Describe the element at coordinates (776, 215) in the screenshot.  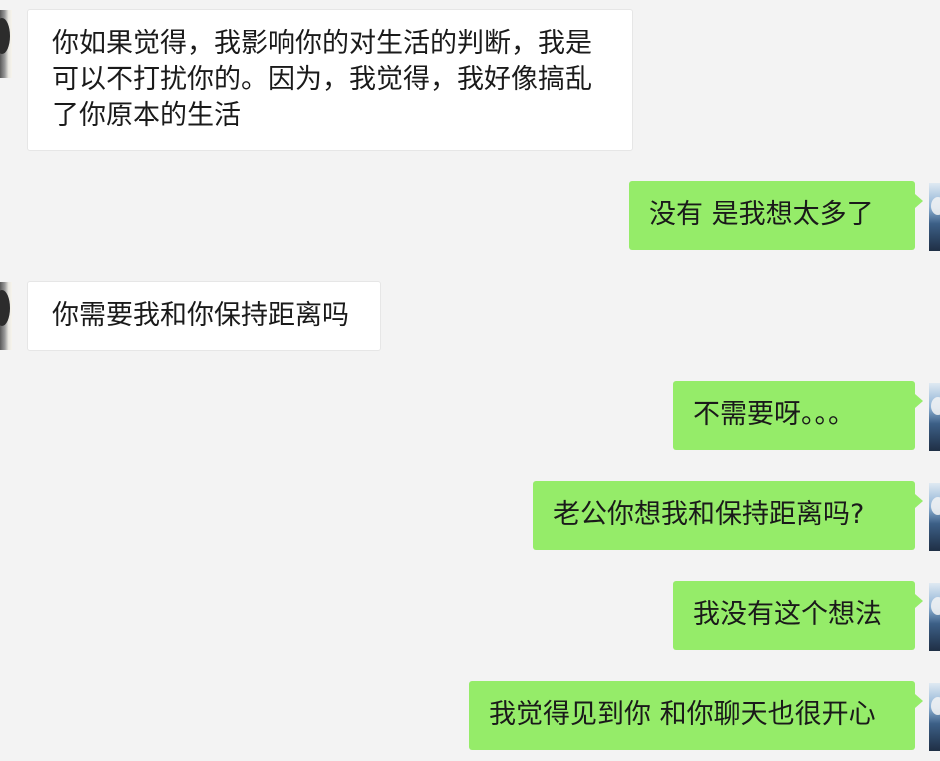
I see `outgoing-message: 没有 是我想太多了` at that location.